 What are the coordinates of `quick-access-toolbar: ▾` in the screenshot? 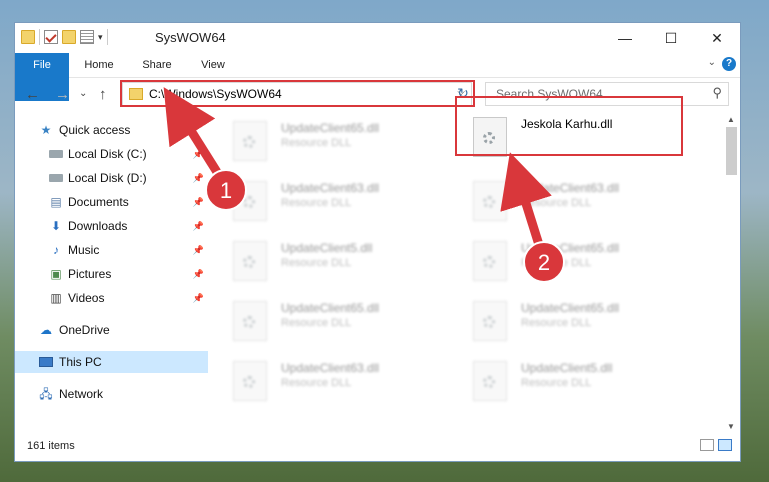 It's located at (64, 37).